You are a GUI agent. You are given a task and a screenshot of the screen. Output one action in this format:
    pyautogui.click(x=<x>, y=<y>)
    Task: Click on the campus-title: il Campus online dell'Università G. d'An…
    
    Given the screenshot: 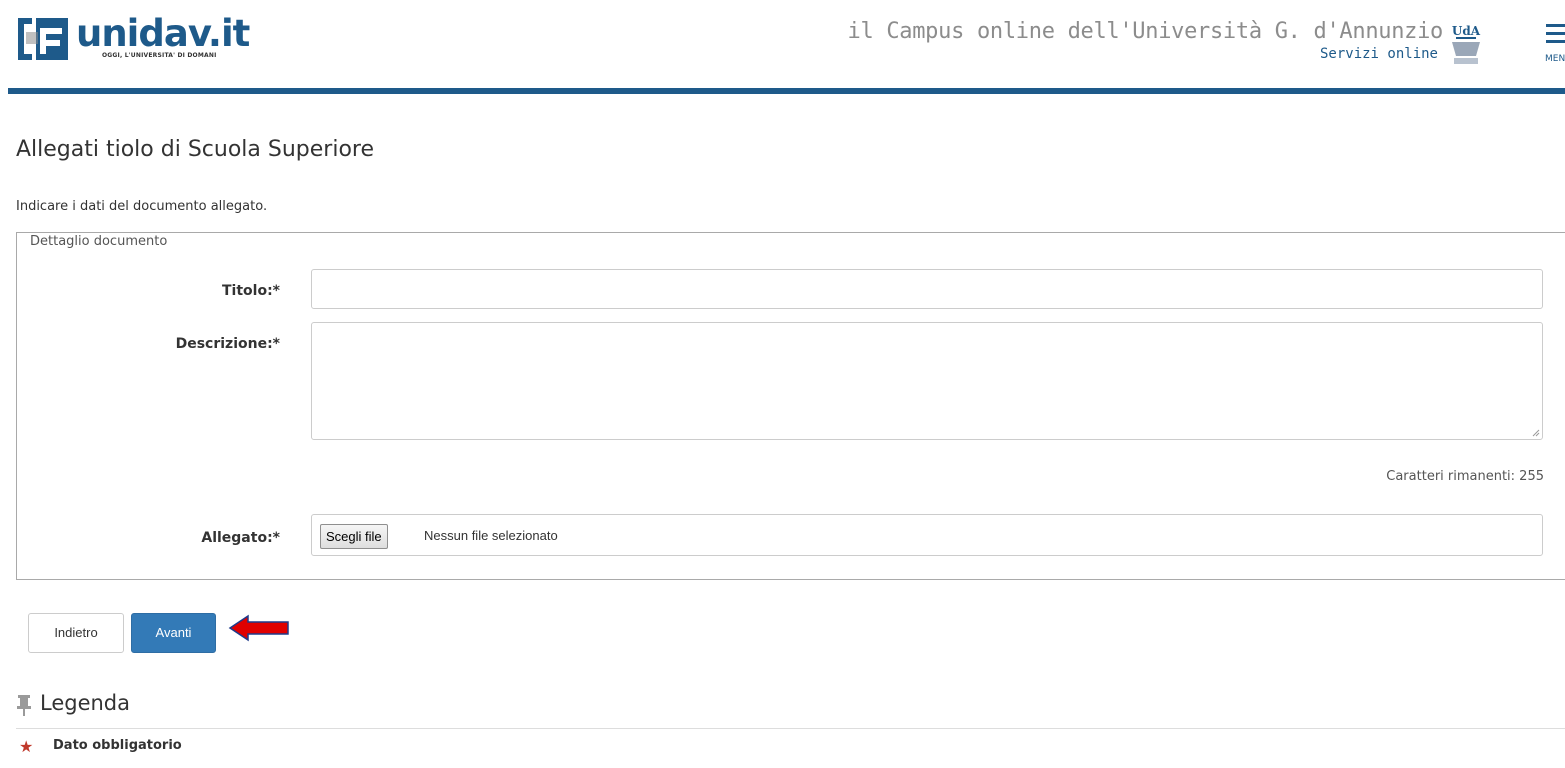 What is the action you would take?
    pyautogui.click(x=1145, y=31)
    